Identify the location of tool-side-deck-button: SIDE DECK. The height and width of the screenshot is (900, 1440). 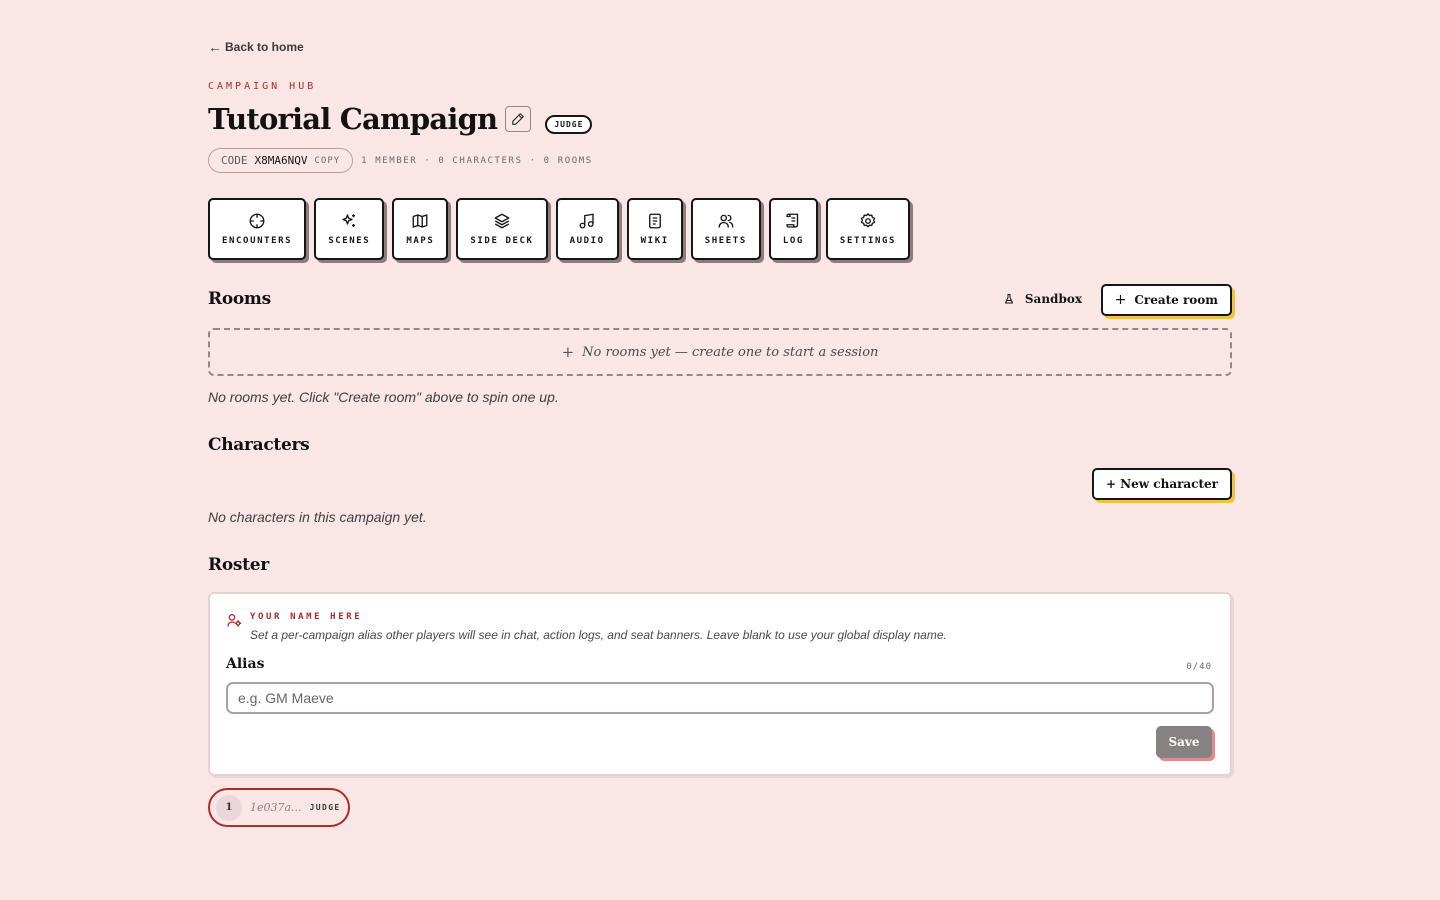
(502, 229).